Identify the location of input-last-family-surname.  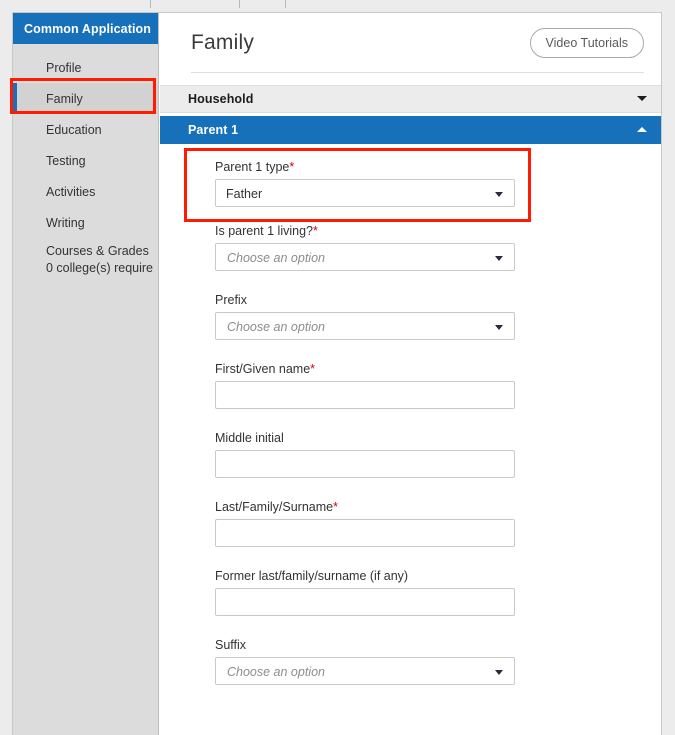
(365, 533).